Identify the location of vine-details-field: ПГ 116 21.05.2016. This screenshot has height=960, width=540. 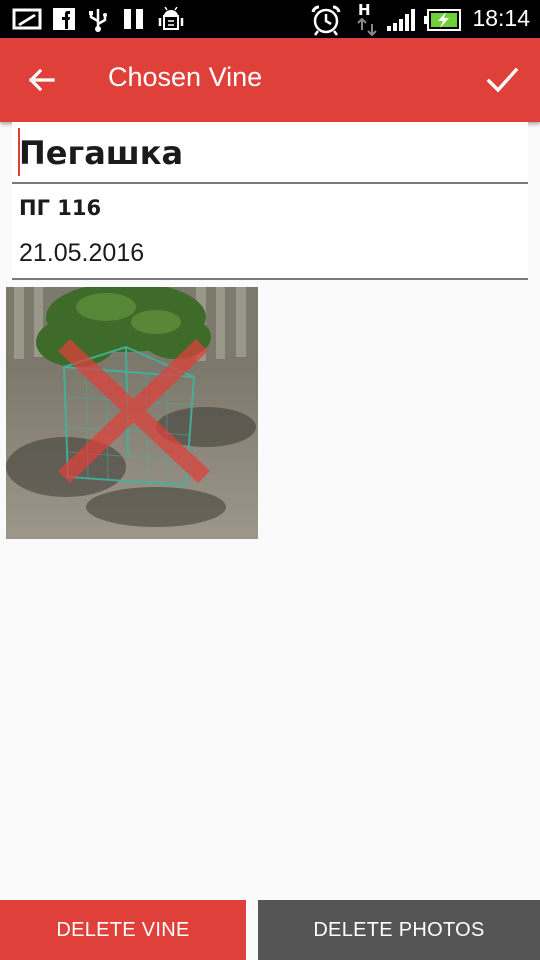
(270, 232).